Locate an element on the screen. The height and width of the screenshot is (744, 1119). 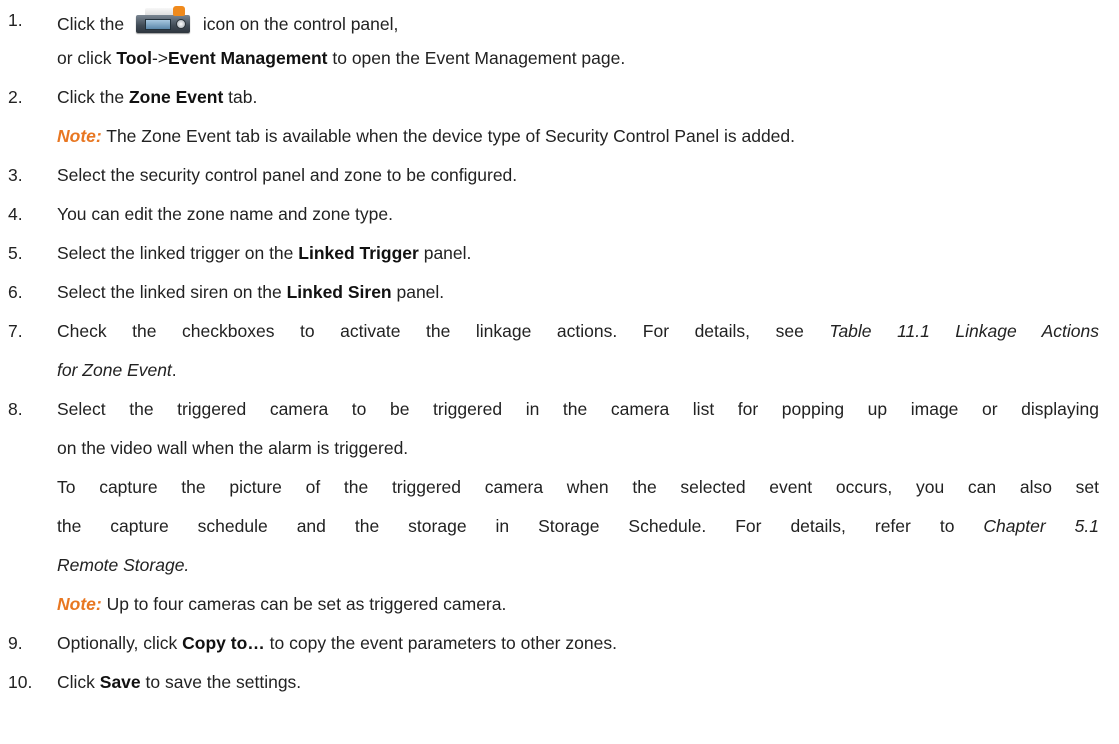
step-number: 2. is located at coordinates (15, 97).